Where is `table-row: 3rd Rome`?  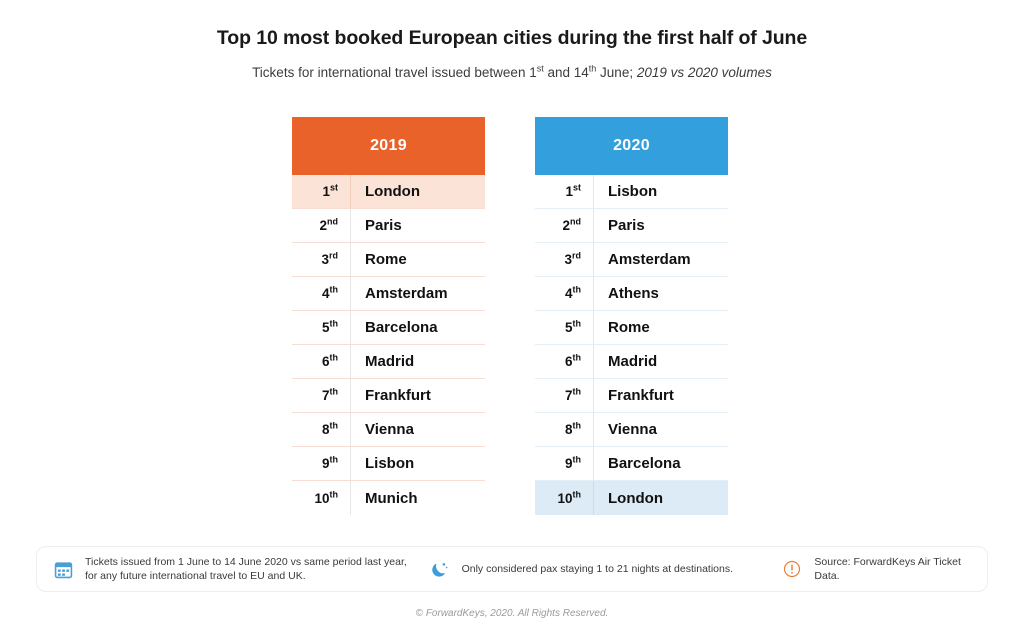
table-row: 3rd Rome is located at coordinates (388, 260).